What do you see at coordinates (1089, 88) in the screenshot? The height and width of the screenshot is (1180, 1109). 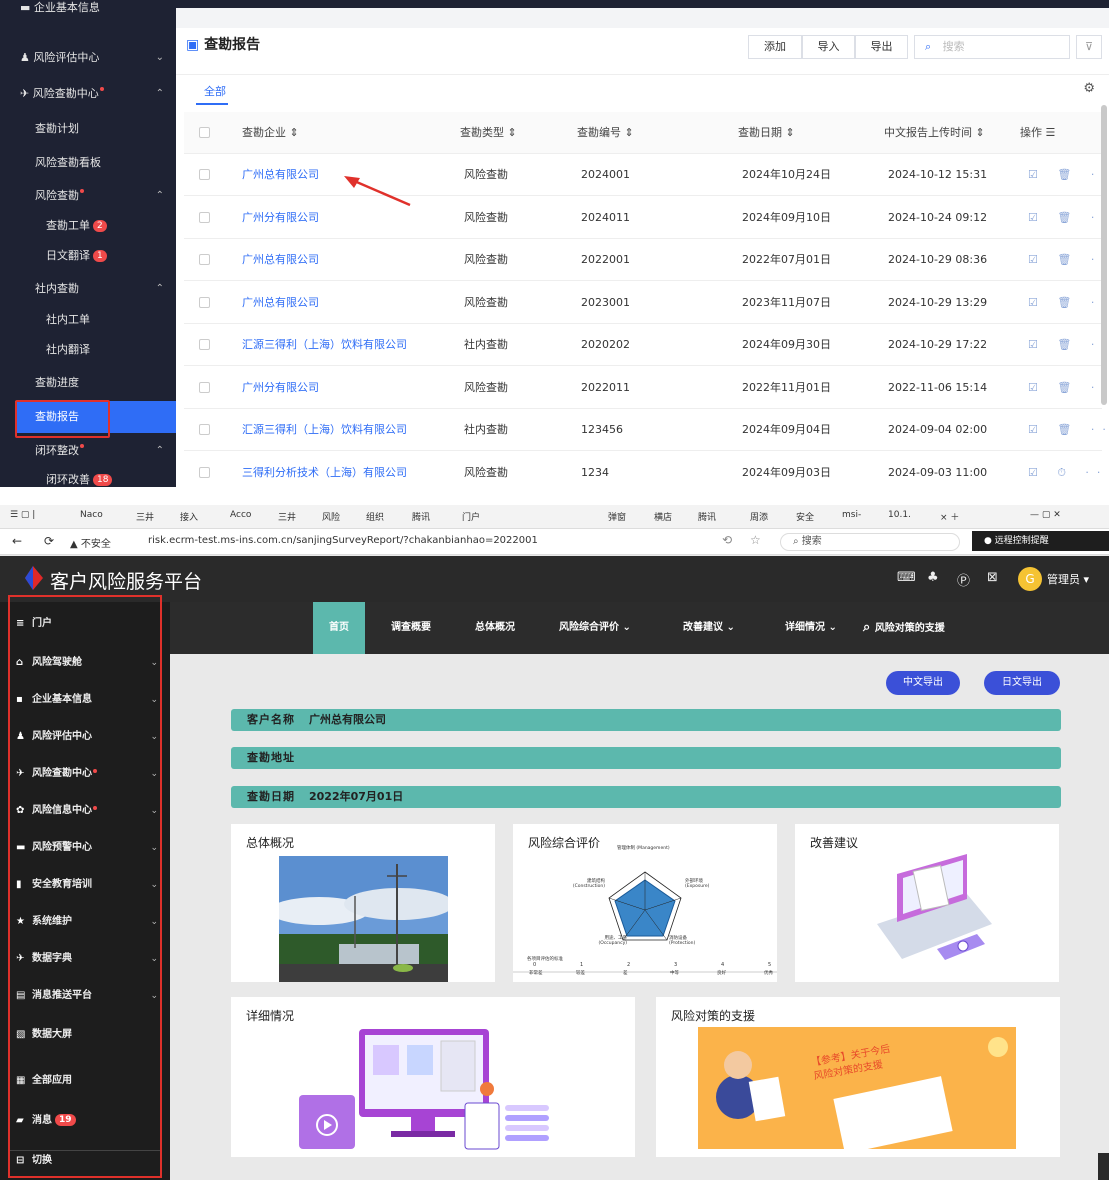 I see `settings-icon: ⚙` at bounding box center [1089, 88].